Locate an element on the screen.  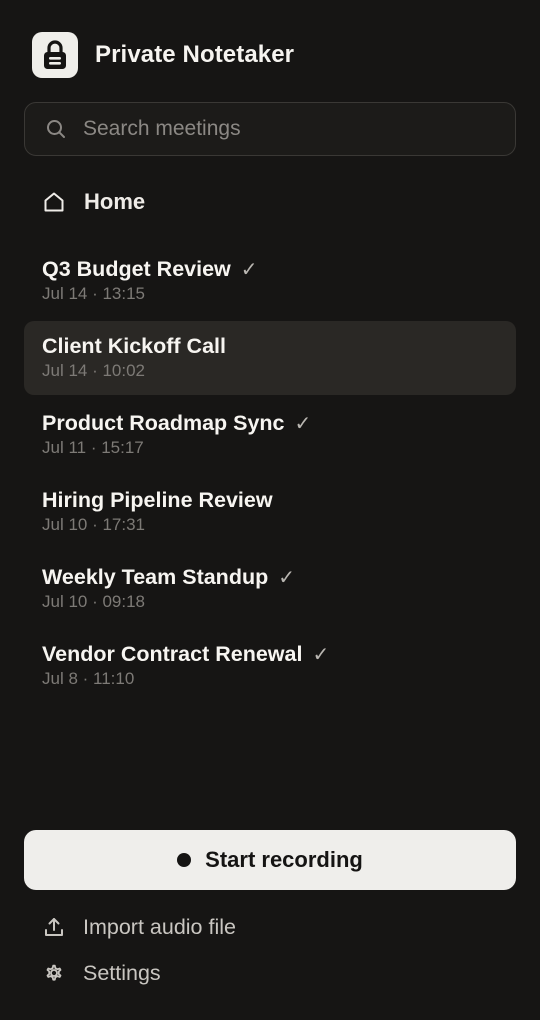
meeting-date: Jul 8 · 11:10 is located at coordinates (88, 678).